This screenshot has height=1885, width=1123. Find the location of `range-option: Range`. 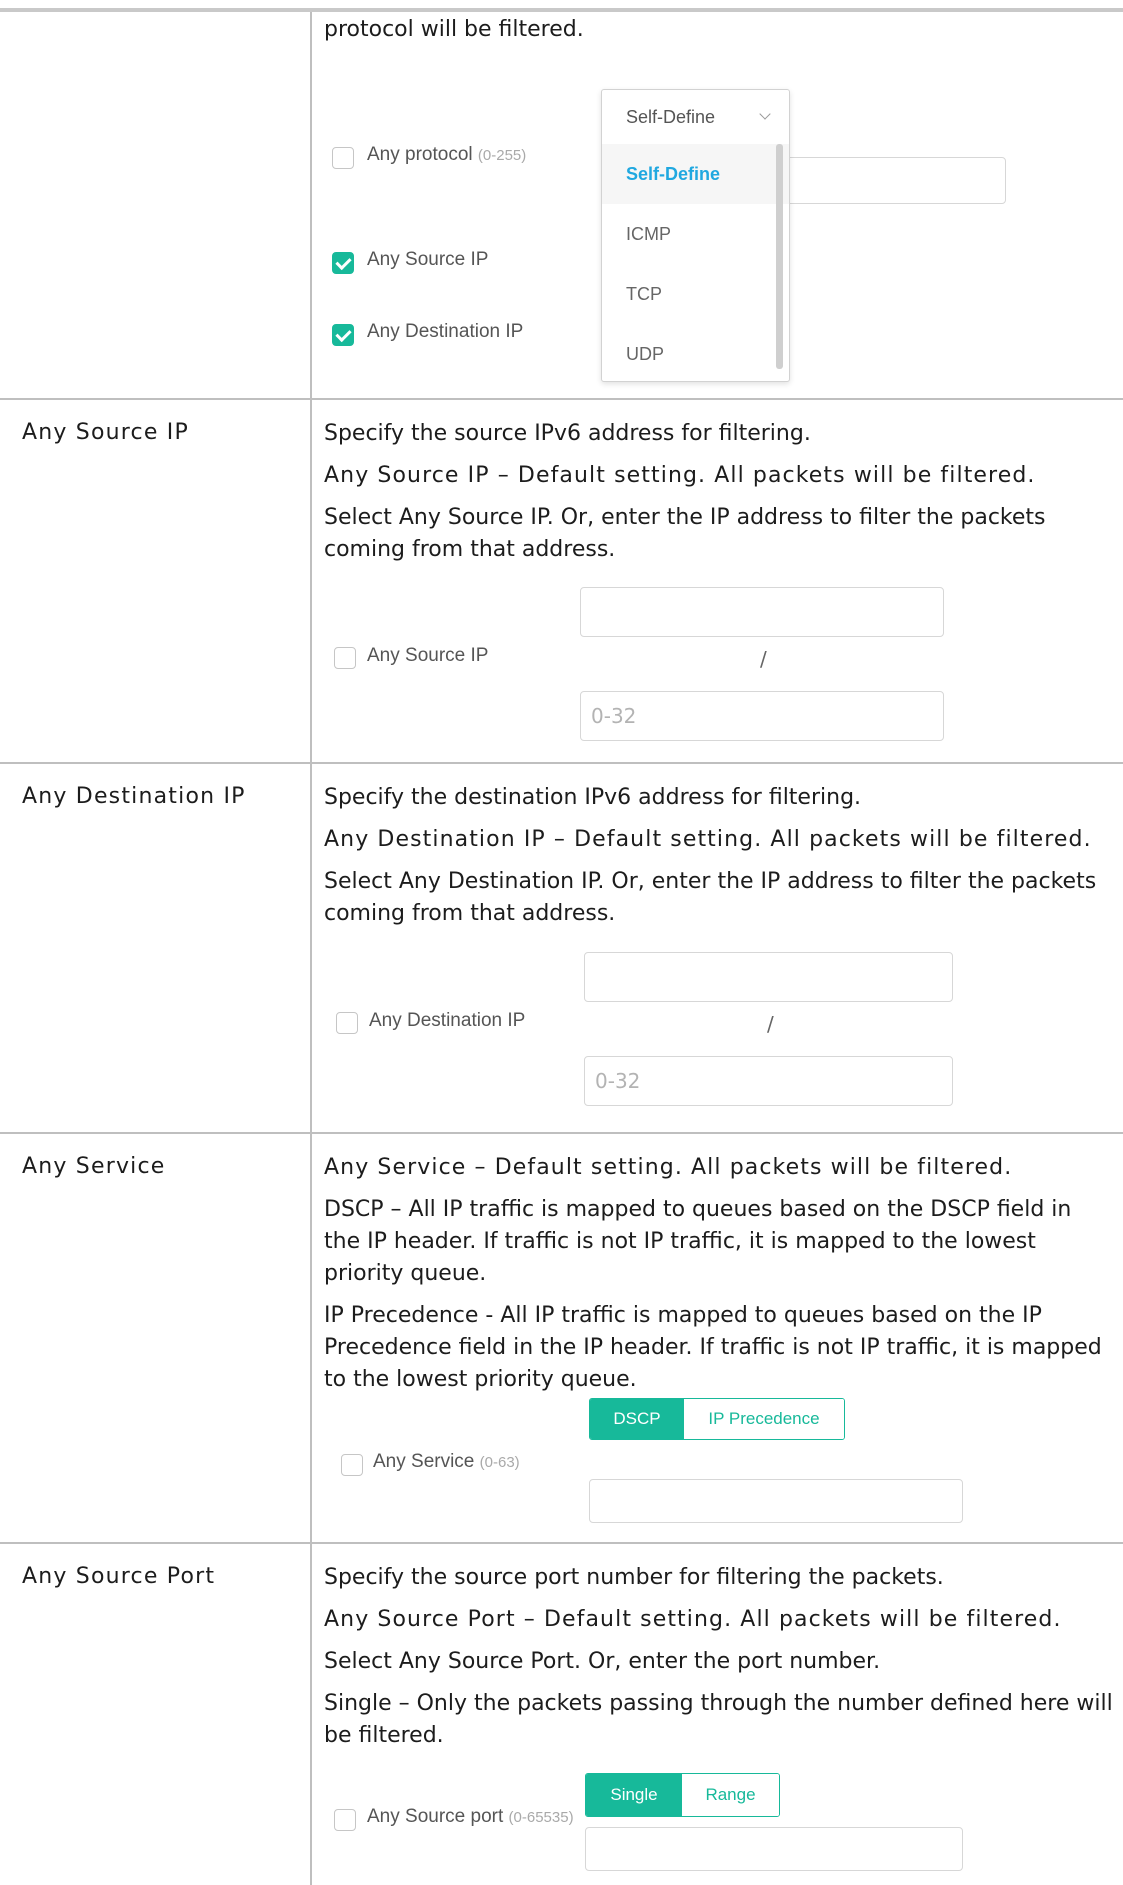

range-option: Range is located at coordinates (730, 1795).